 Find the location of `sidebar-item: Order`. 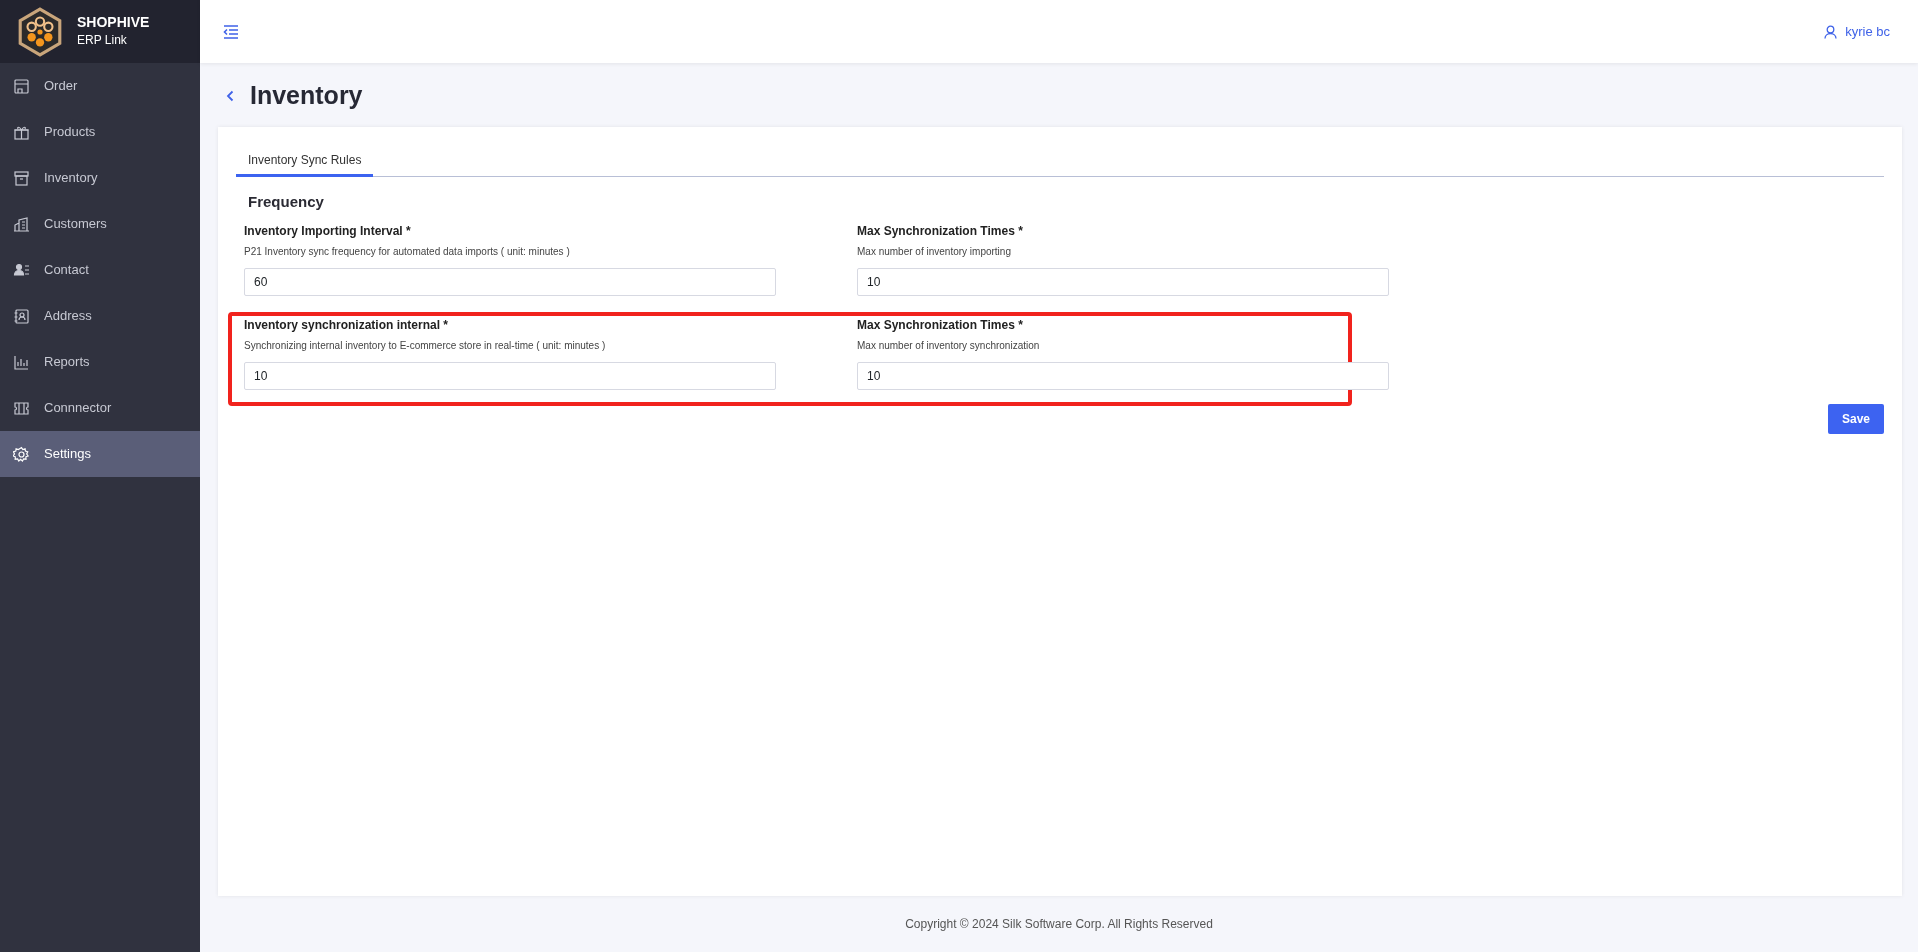

sidebar-item: Order is located at coordinates (100, 86).